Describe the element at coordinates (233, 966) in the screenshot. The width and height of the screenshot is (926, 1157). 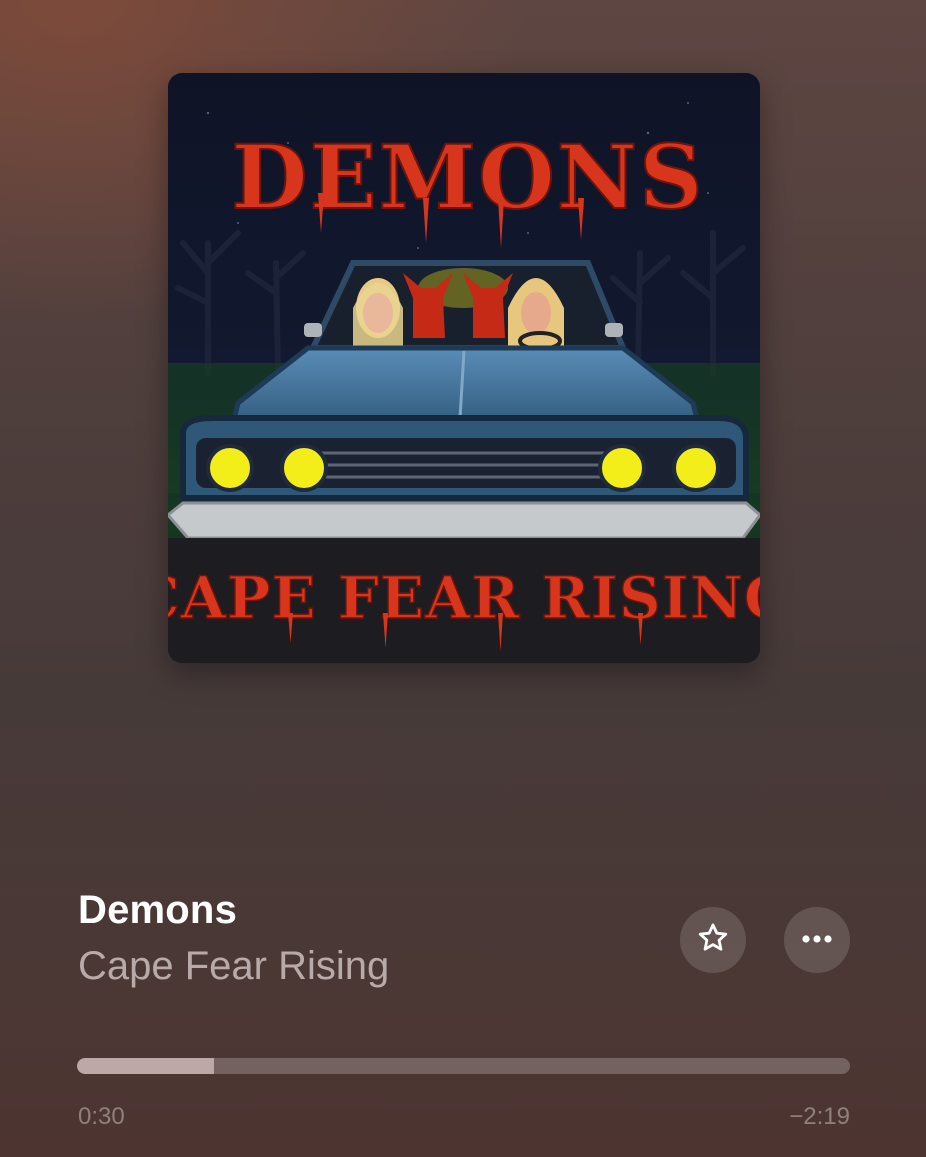
I see `track-artist: Cape Fear Rising` at that location.